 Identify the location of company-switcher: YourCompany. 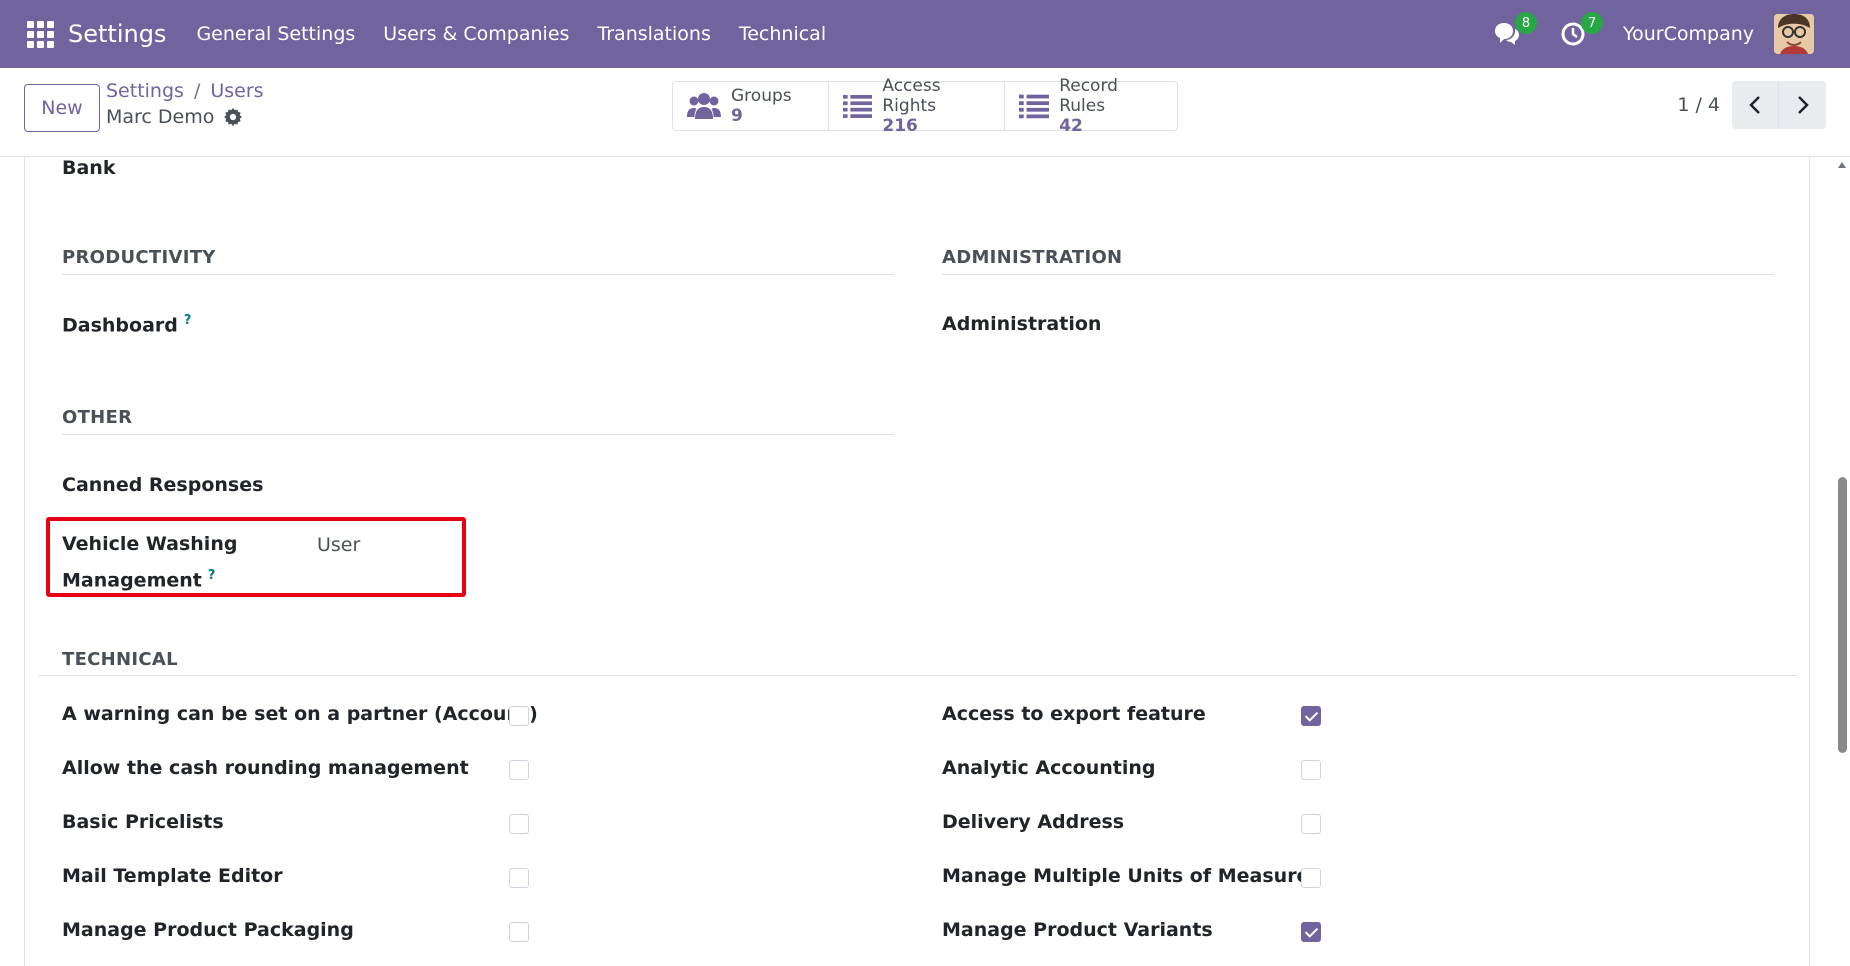
(1688, 34).